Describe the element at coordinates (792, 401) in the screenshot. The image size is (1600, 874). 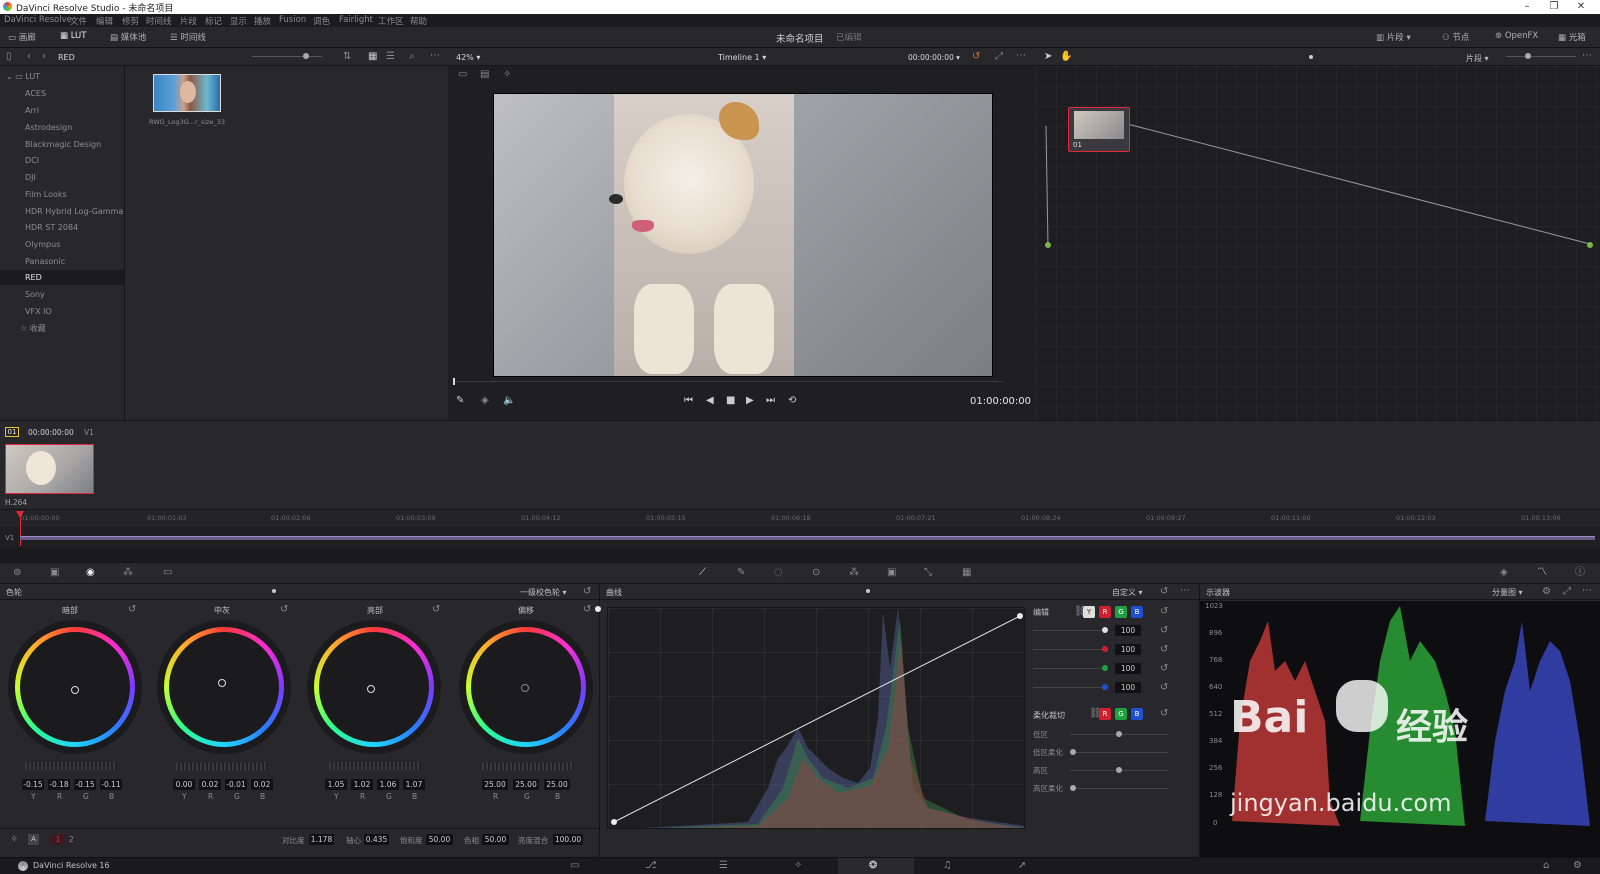
I see `loop-playback-icon: ⟲` at that location.